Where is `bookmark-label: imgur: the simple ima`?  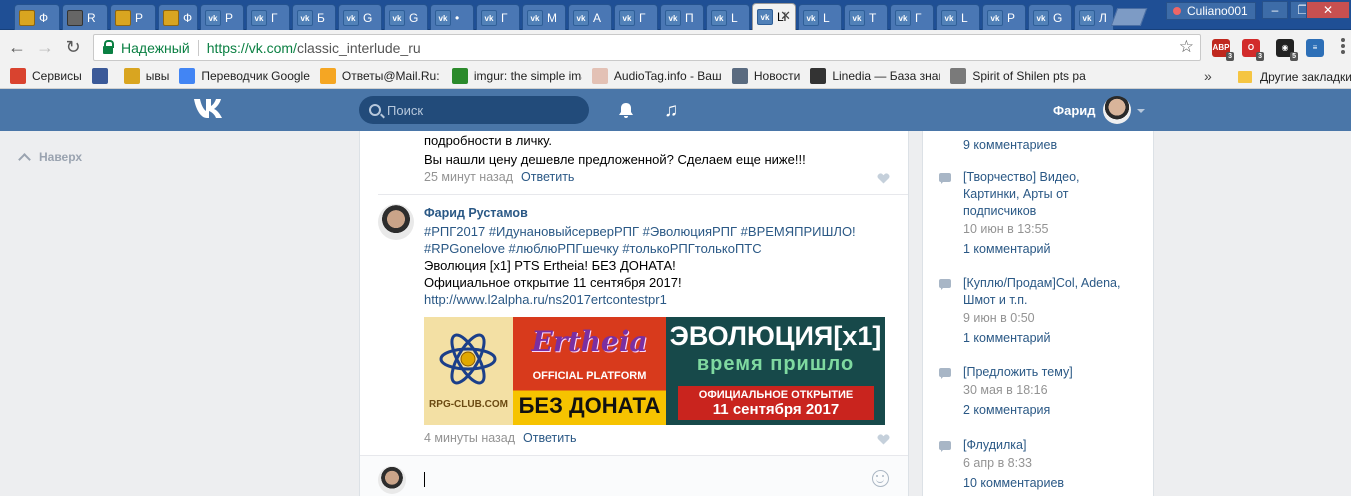 bookmark-label: imgur: the simple ima is located at coordinates (527, 76).